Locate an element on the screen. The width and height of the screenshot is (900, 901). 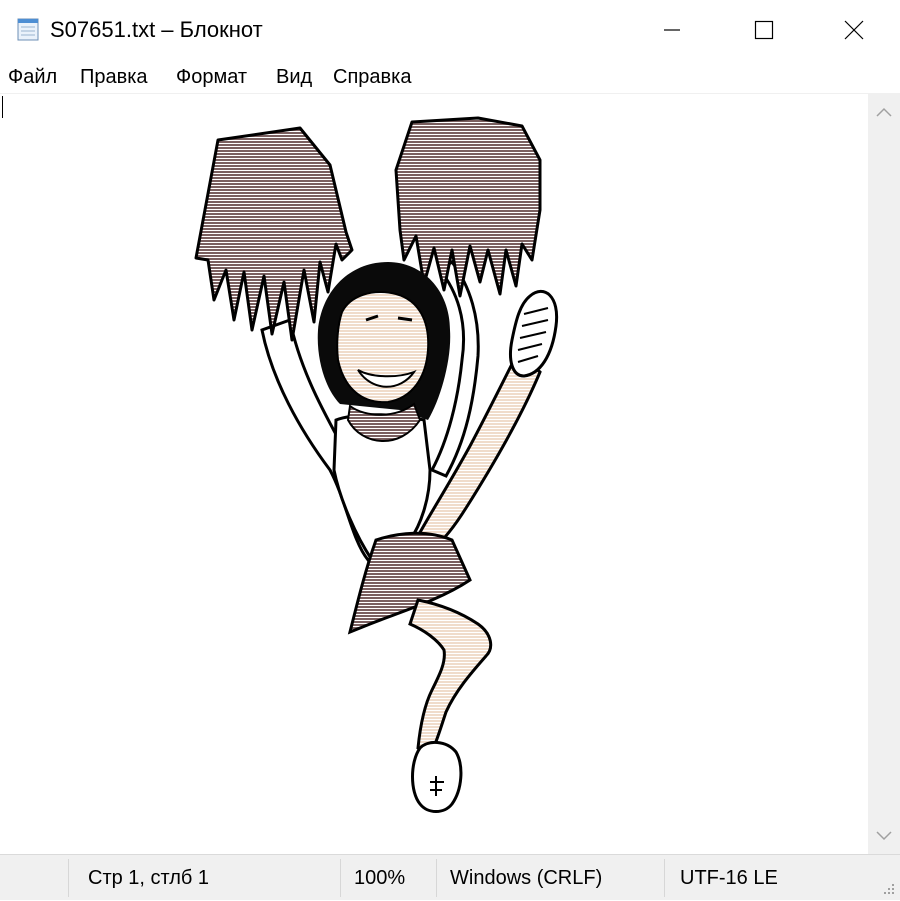
menu-file: Файл is located at coordinates (32, 77).